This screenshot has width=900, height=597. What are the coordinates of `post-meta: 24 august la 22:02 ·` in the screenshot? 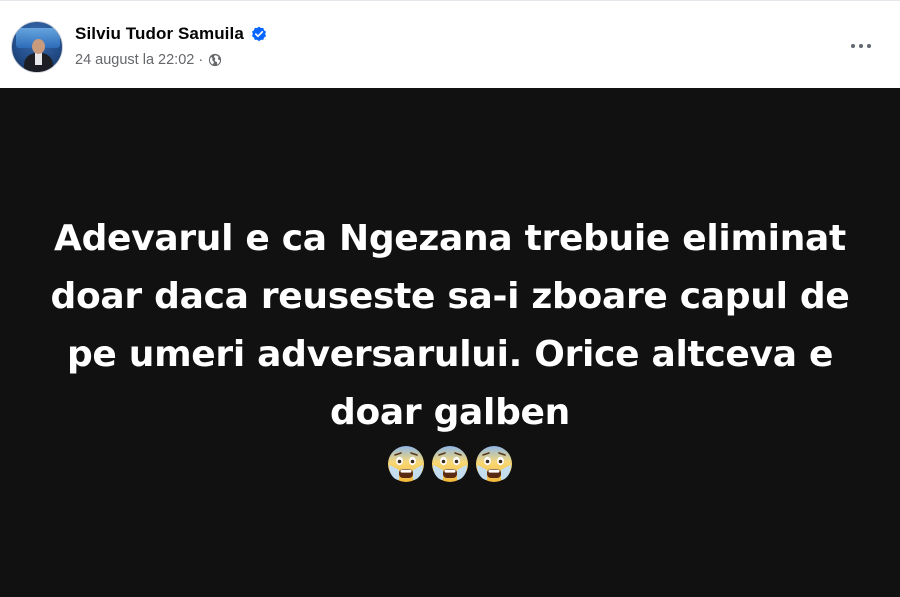 It's located at (148, 60).